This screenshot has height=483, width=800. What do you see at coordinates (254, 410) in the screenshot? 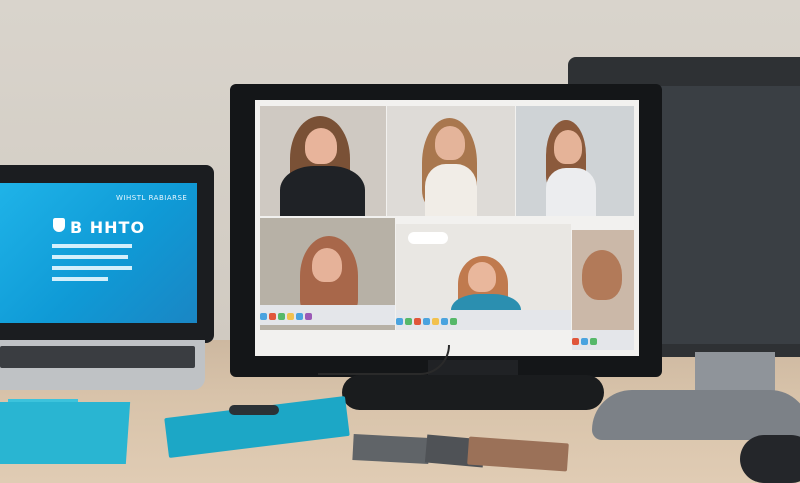
I see `card-strip` at bounding box center [254, 410].